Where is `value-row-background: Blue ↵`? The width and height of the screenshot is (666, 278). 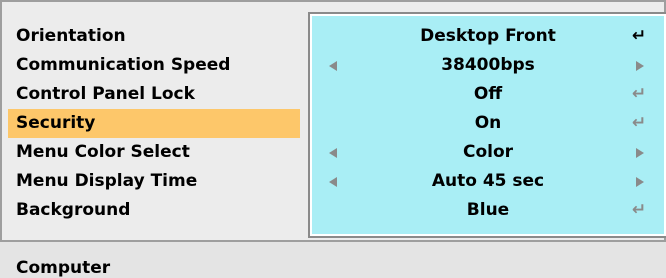 value-row-background: Blue ↵ is located at coordinates (488, 210).